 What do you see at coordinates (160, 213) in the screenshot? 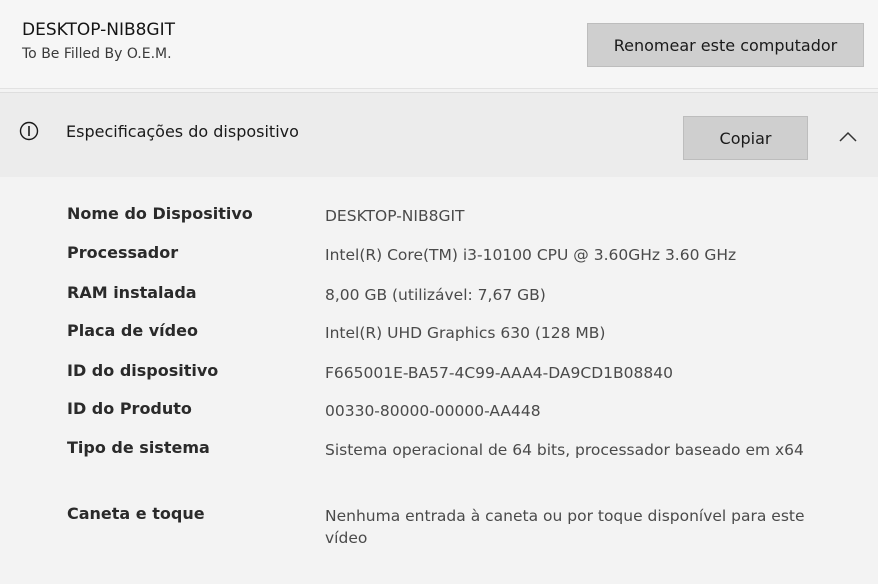
I see `spec-label: Nome do Dispositivo` at bounding box center [160, 213].